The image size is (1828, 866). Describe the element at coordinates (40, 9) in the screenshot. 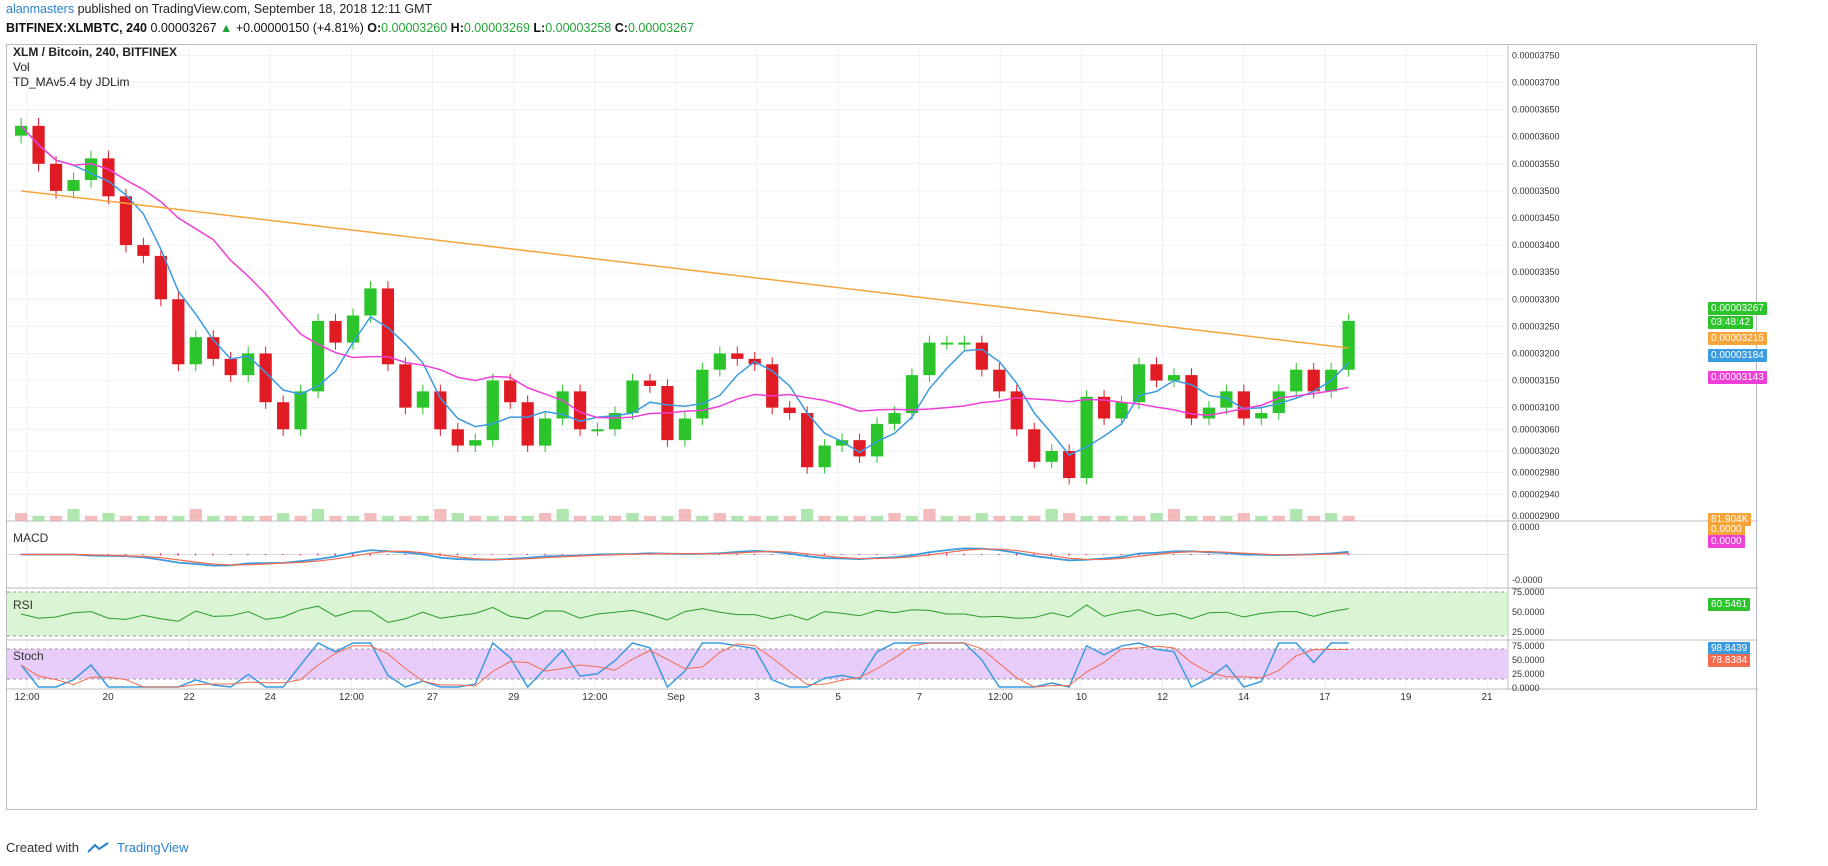

I see `author-link: alanmasters` at that location.